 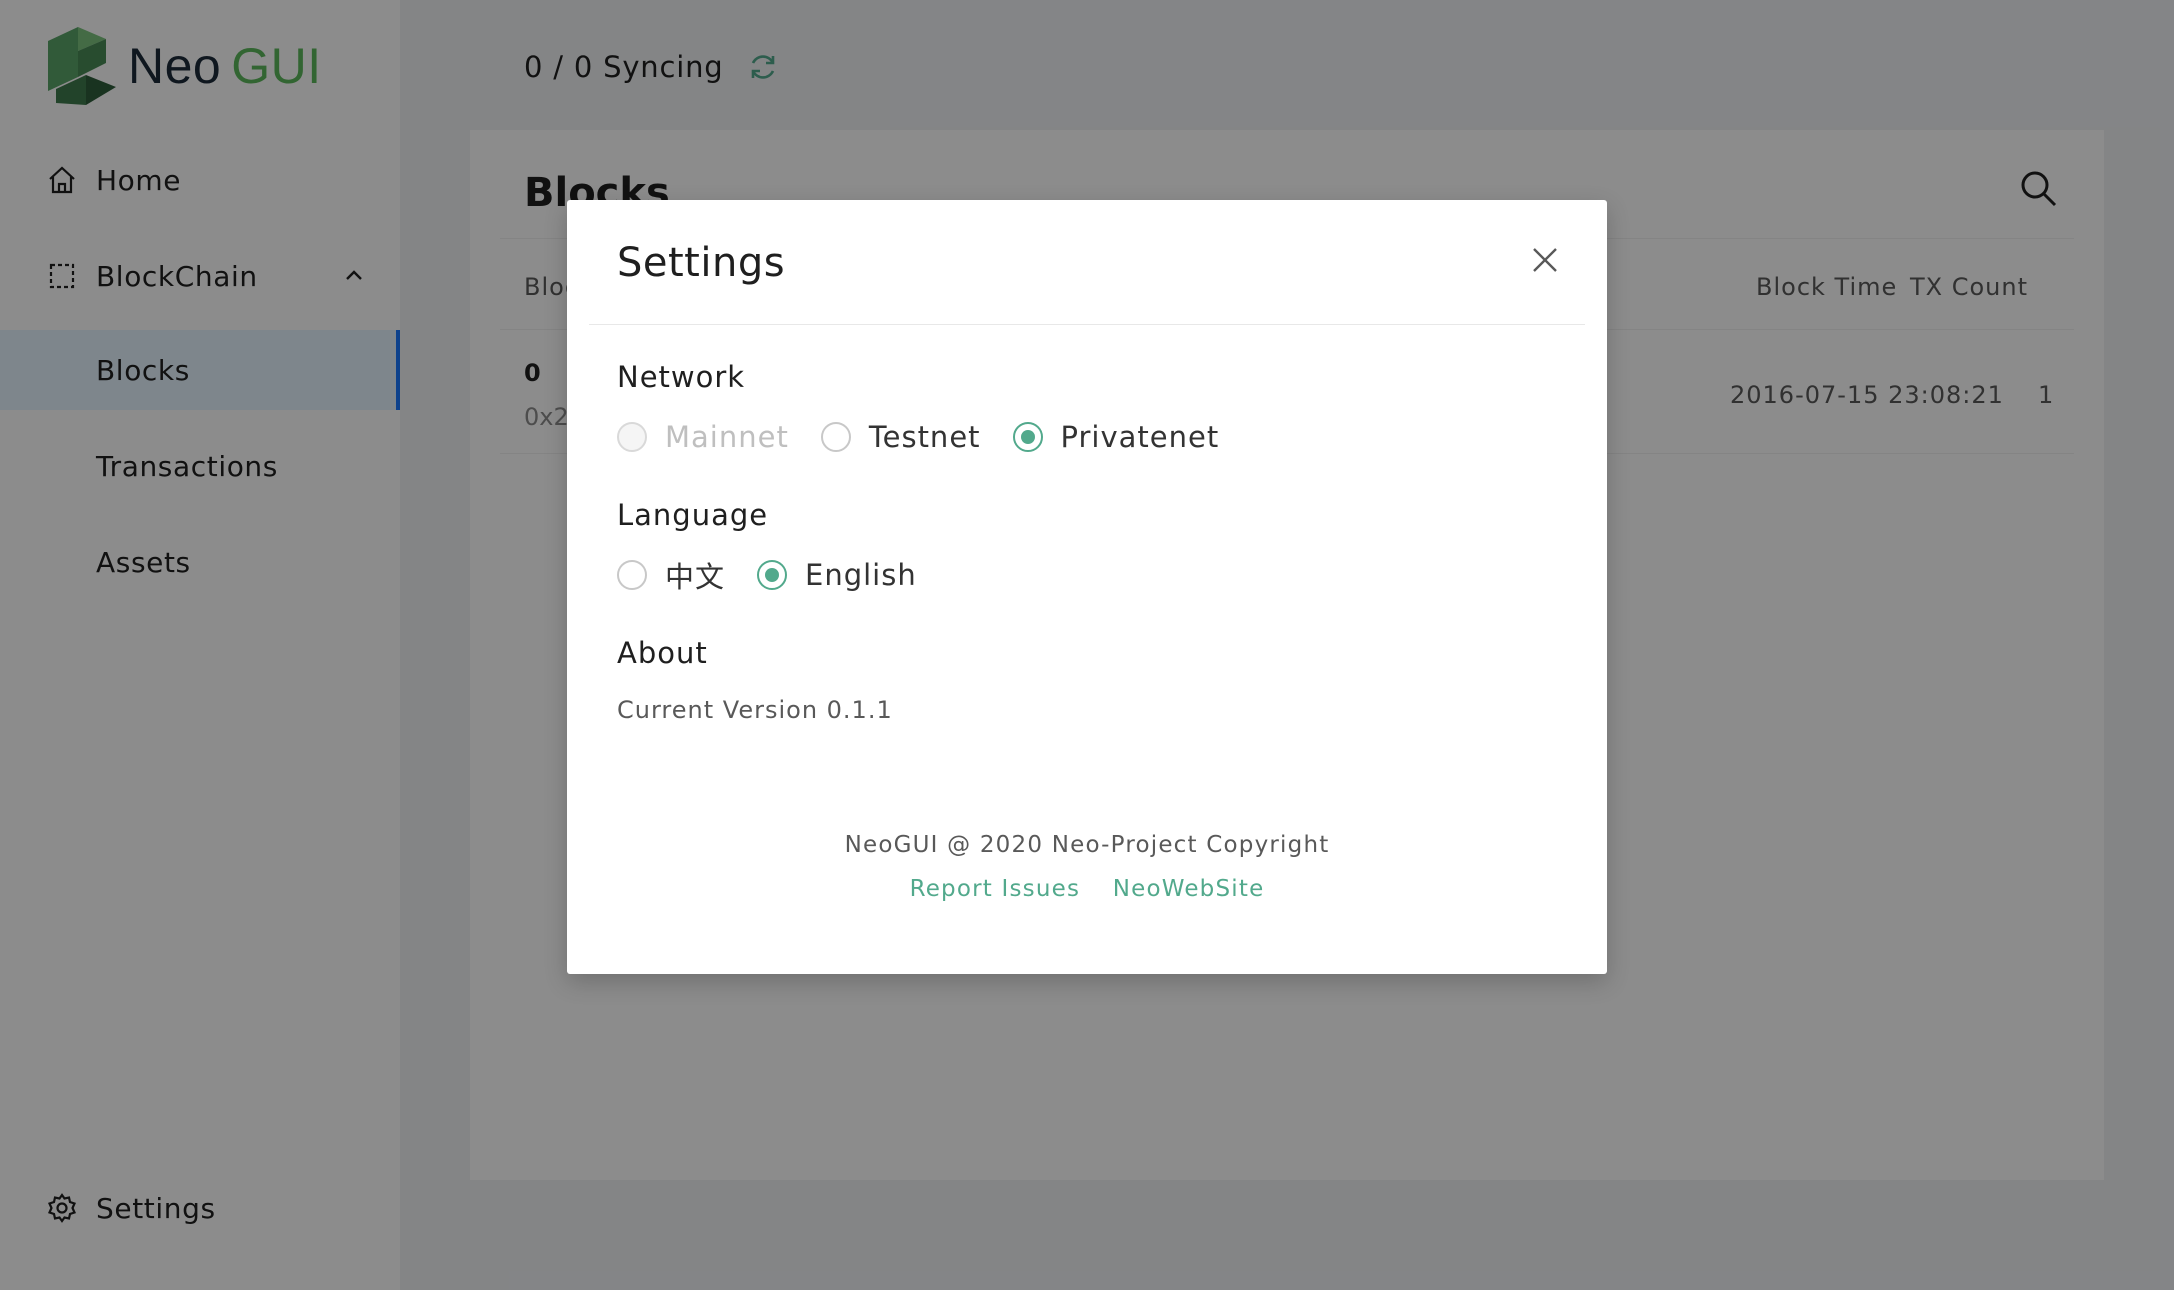 What do you see at coordinates (755, 710) in the screenshot?
I see `version-text: Current Version 0.1.1` at bounding box center [755, 710].